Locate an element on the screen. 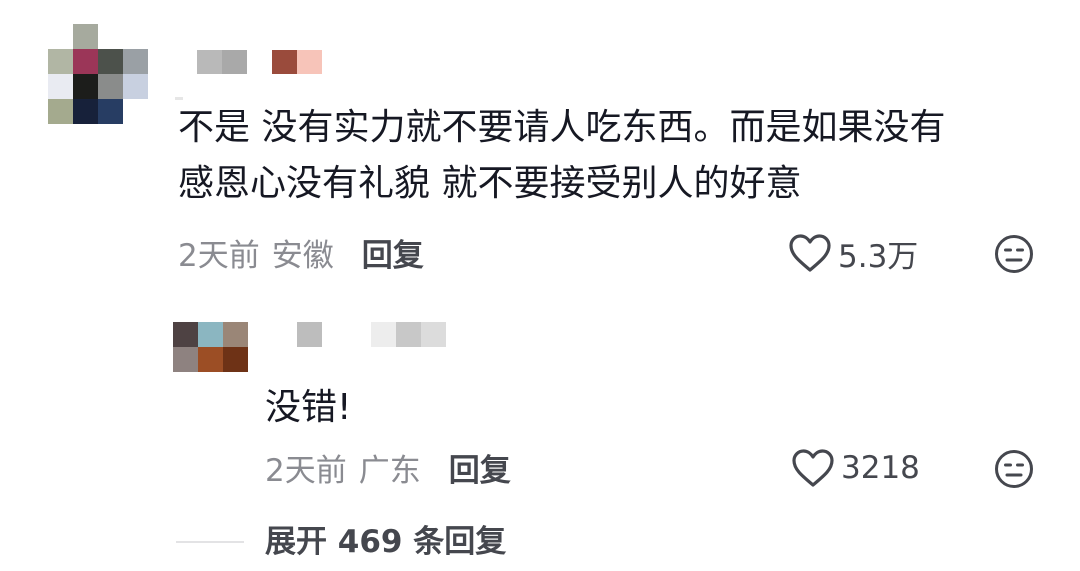  replier-badge is located at coordinates (408, 334).